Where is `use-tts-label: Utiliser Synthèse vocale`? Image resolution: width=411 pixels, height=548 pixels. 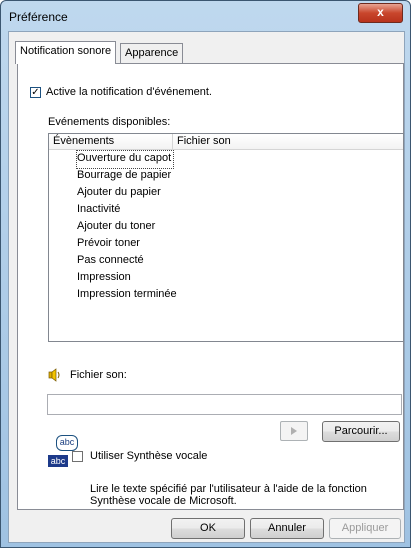 use-tts-label: Utiliser Synthèse vocale is located at coordinates (149, 456).